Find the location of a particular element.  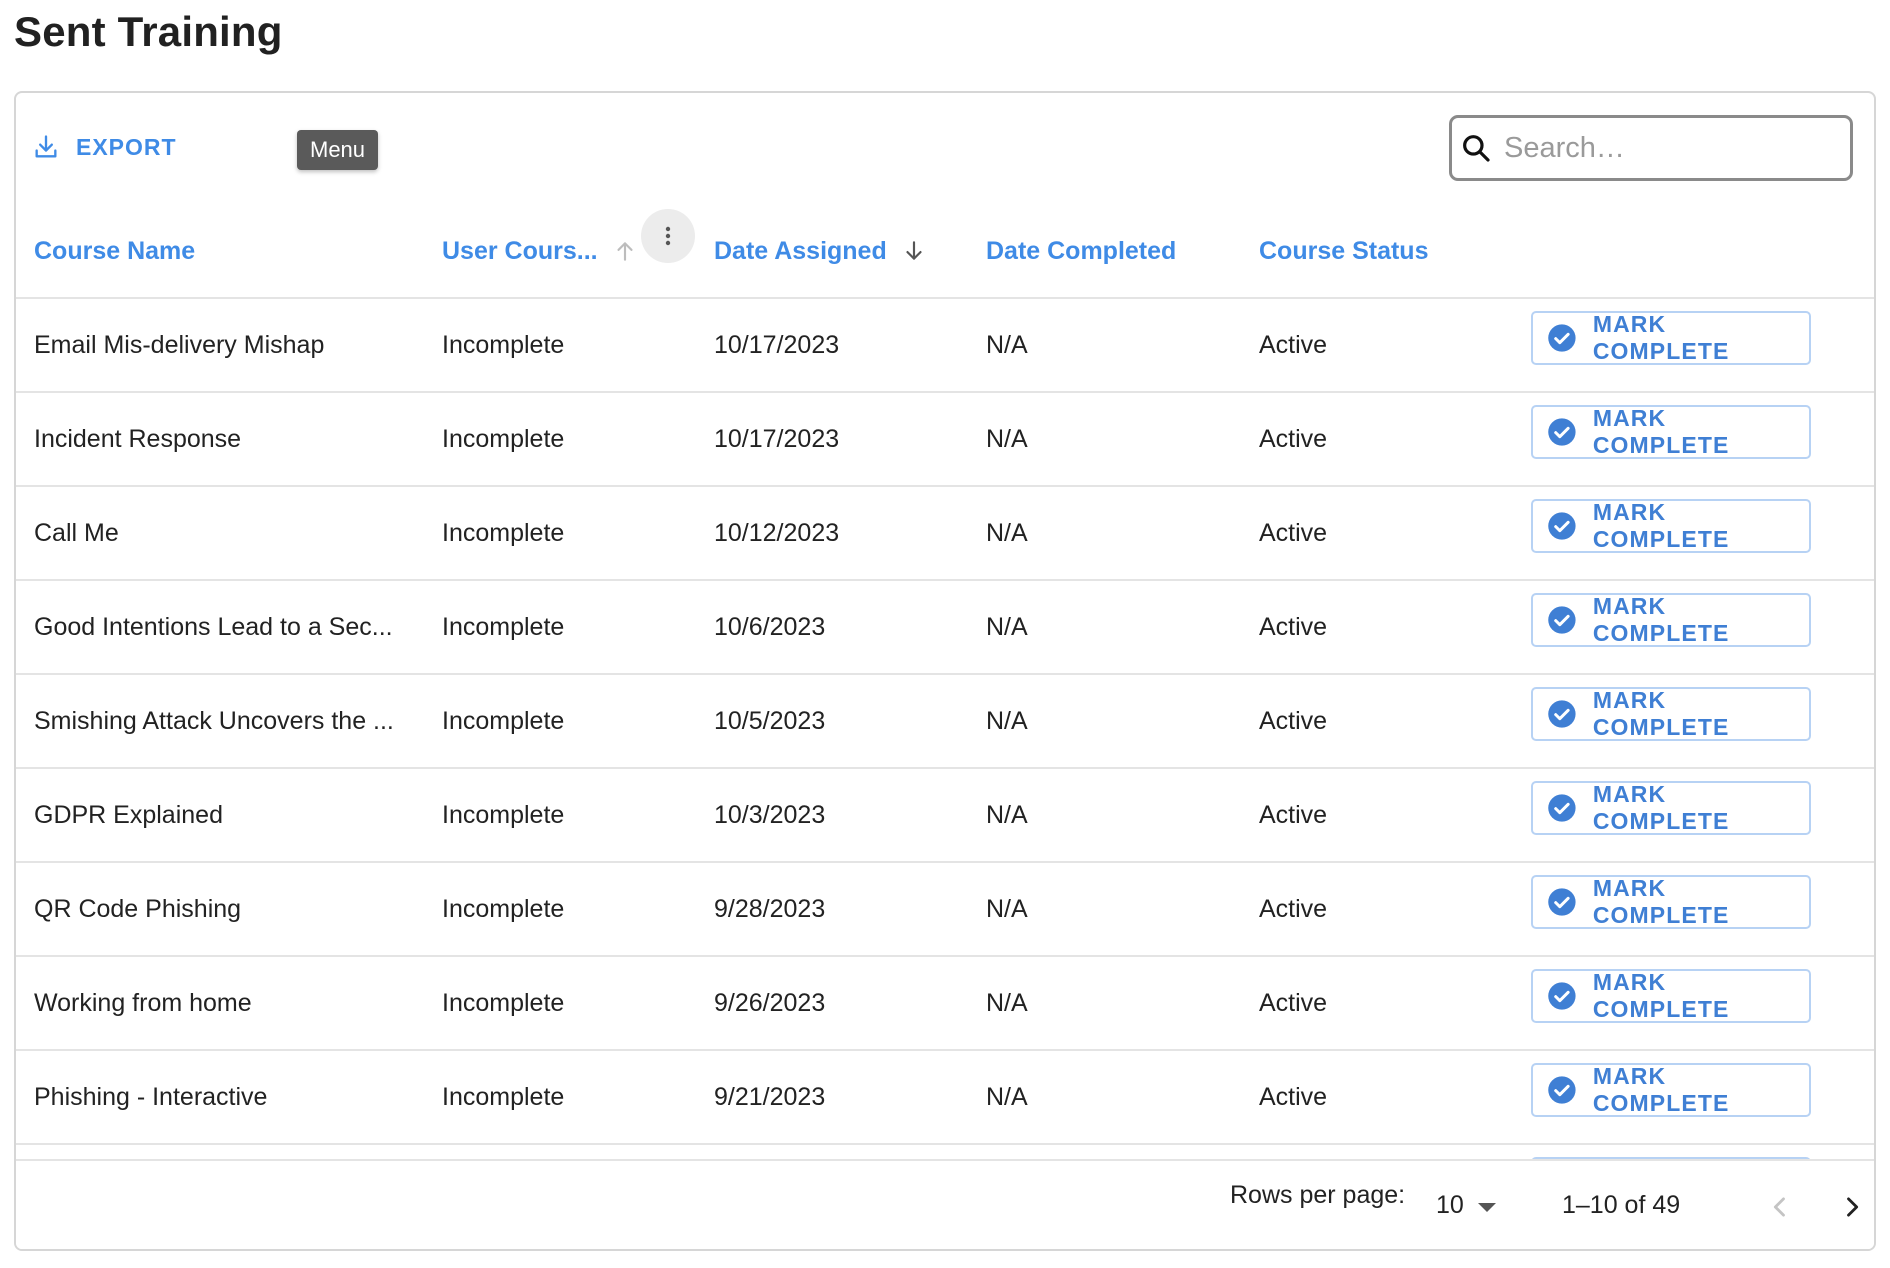

column-menu-button is located at coordinates (668, 236).